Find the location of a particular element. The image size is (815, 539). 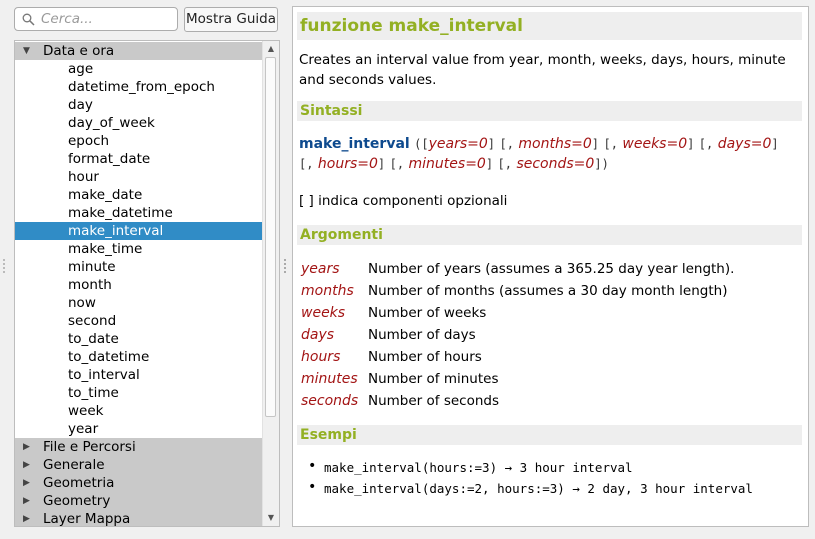

tree-group-label: File e Percorsi is located at coordinates (89, 447).